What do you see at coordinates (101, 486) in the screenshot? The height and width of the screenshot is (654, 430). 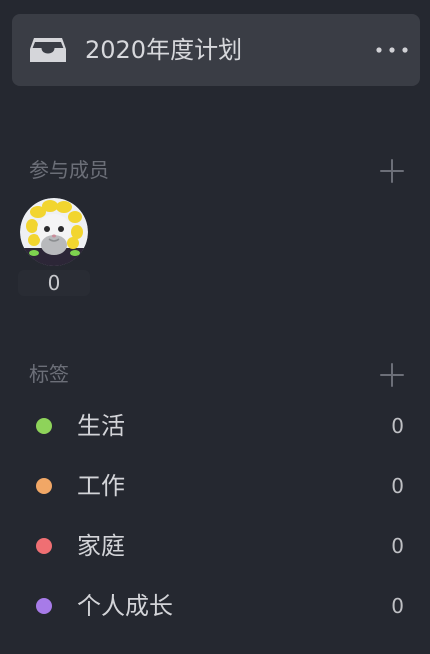 I see `tag-label: 工作` at bounding box center [101, 486].